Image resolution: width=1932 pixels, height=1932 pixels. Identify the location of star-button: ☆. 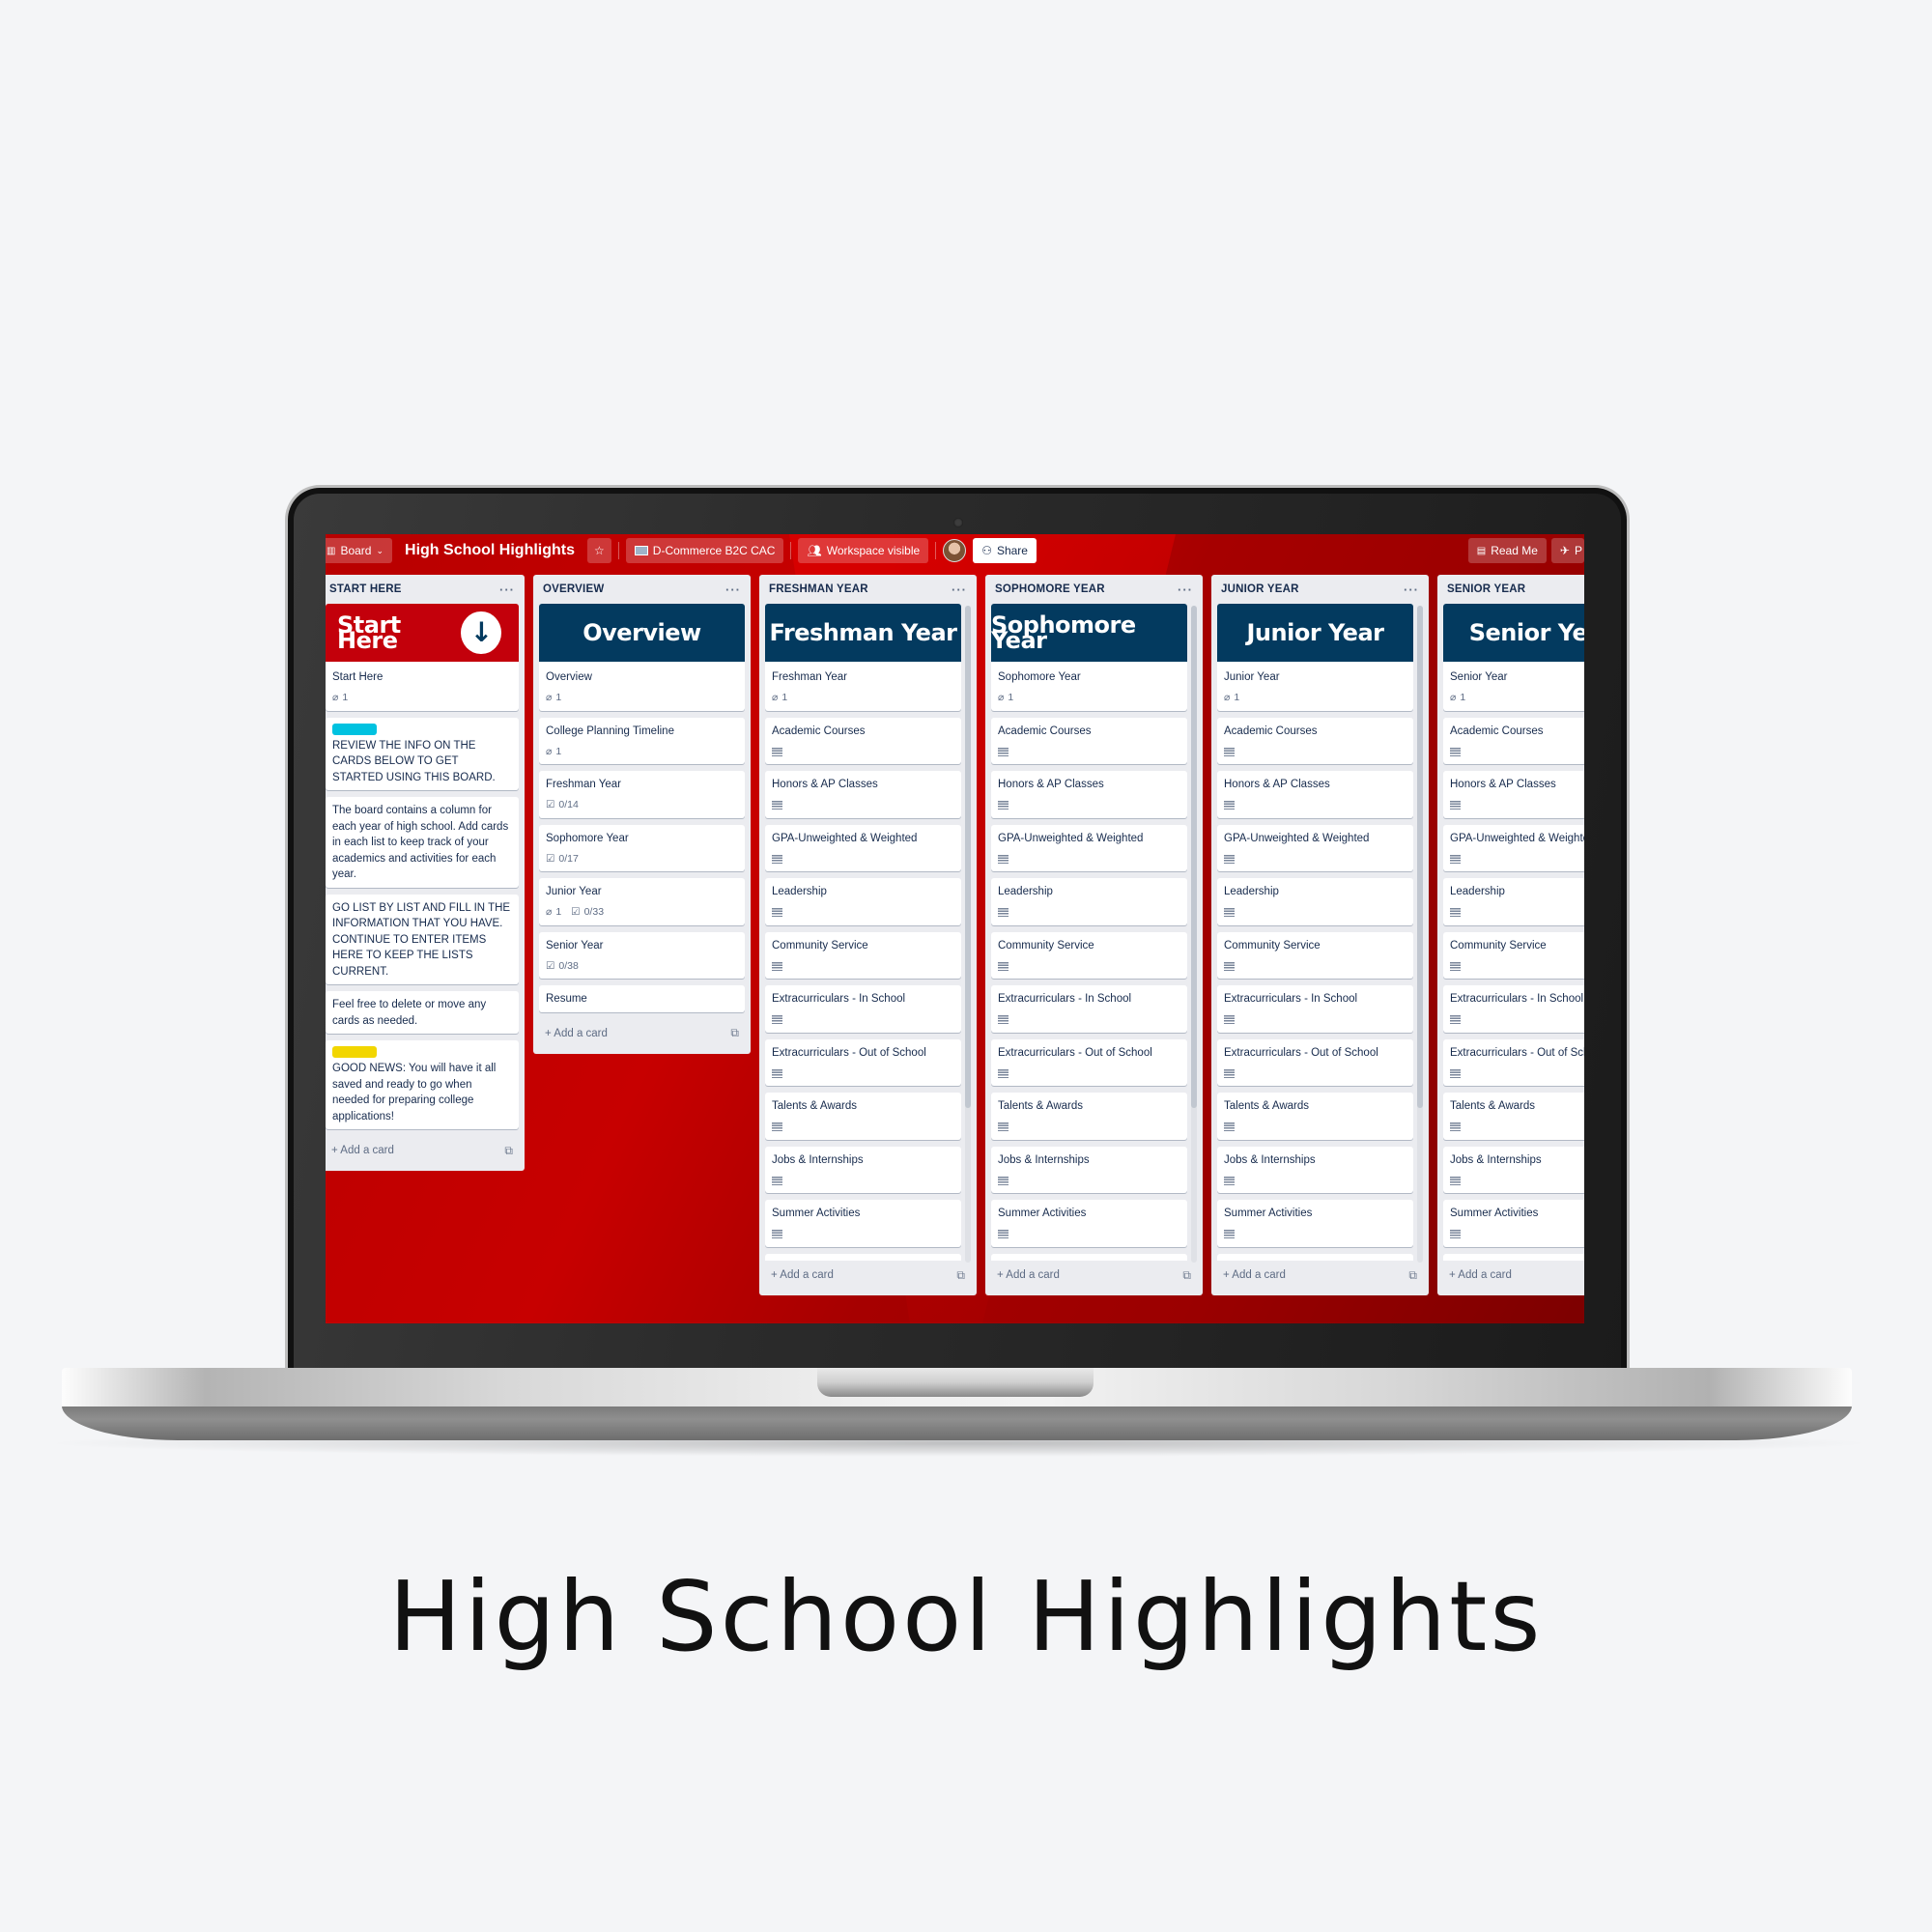
(599, 550).